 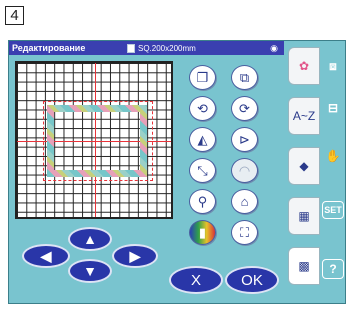 What do you see at coordinates (131, 48) in the screenshot?
I see `hoop-icon` at bounding box center [131, 48].